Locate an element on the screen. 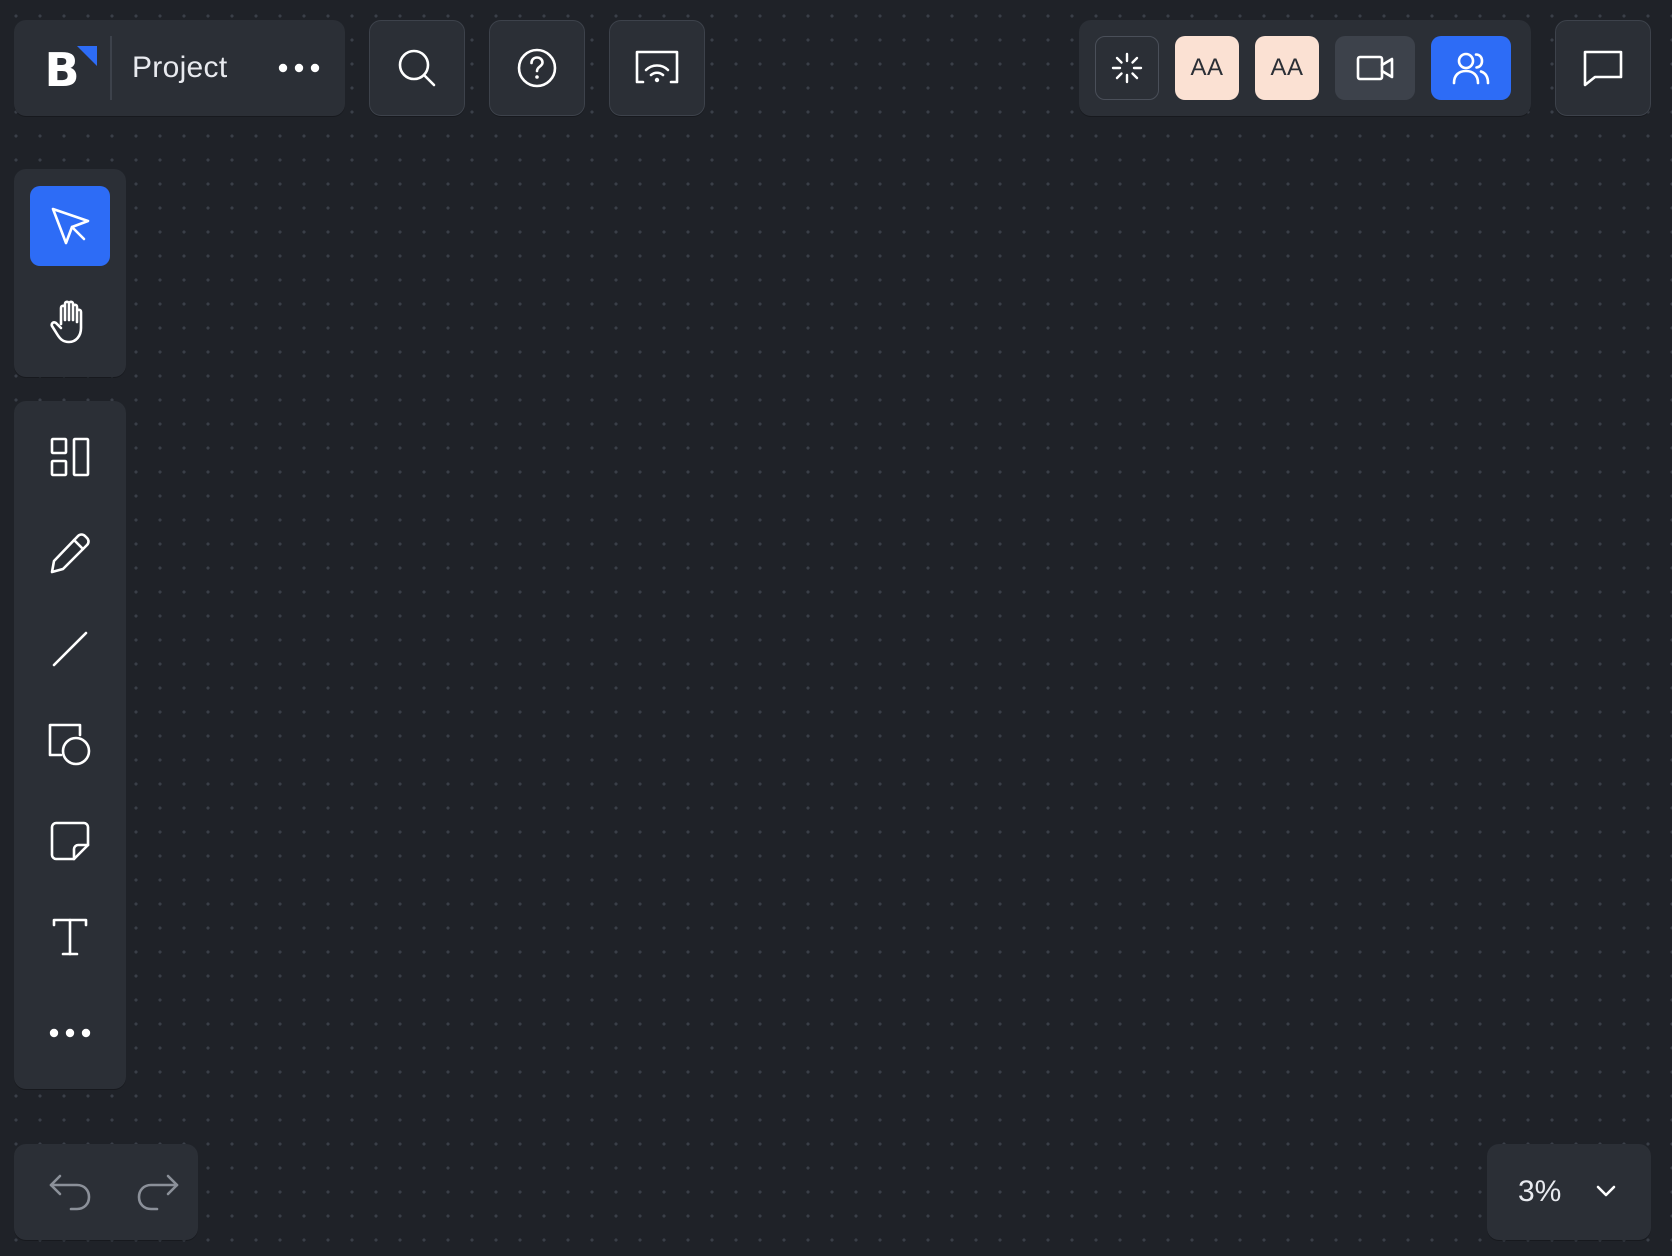 This screenshot has height=1256, width=1672. help-icon is located at coordinates (537, 68).